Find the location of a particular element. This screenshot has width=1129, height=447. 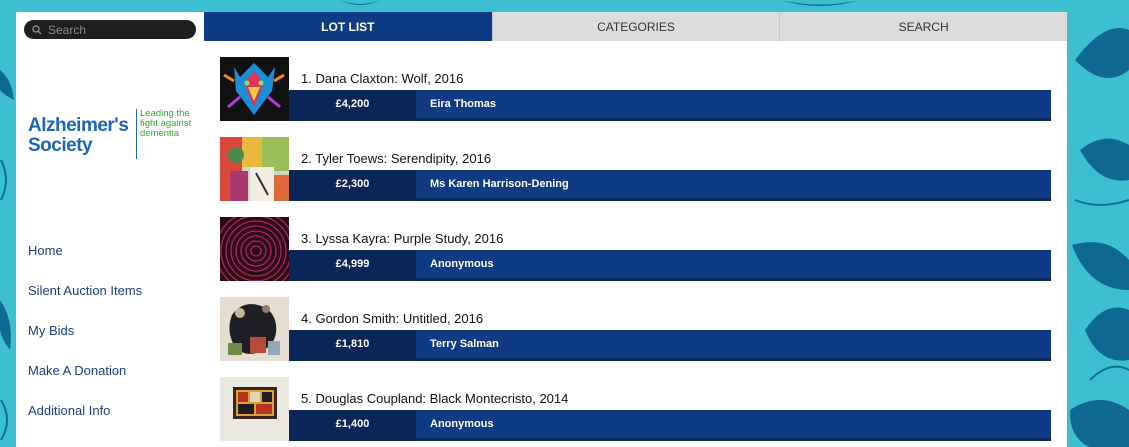

nav-item-home: Home is located at coordinates (85, 262).